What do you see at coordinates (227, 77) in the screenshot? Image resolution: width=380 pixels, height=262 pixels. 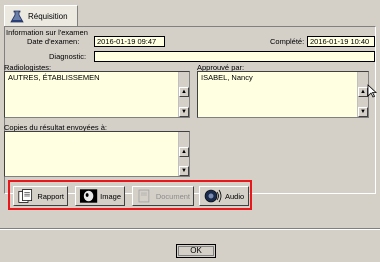 I see `approved-value: ISABEL, Nancy` at bounding box center [227, 77].